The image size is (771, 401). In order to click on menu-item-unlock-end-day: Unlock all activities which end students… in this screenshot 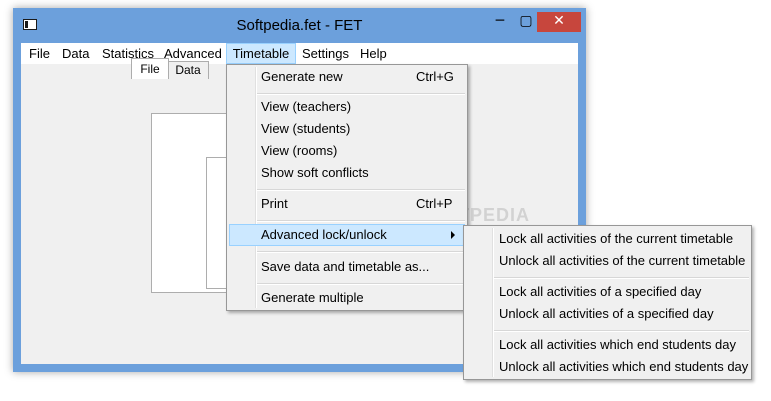, I will do `click(607, 367)`.